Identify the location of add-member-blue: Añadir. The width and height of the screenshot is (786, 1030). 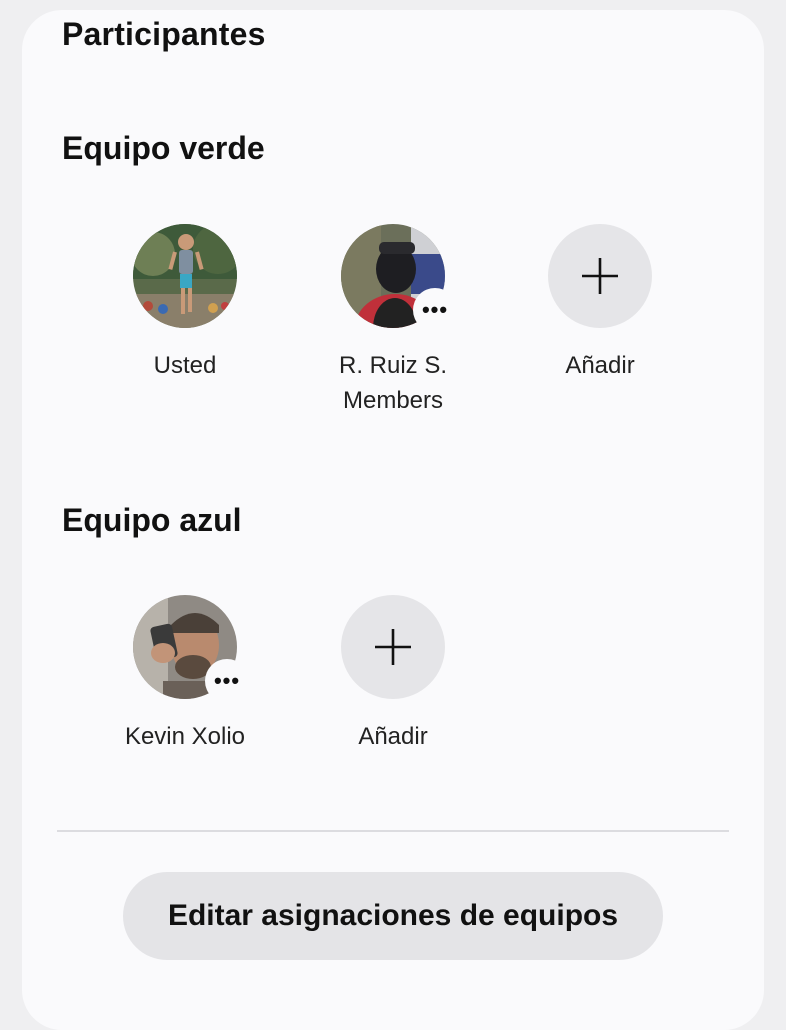
(393, 674).